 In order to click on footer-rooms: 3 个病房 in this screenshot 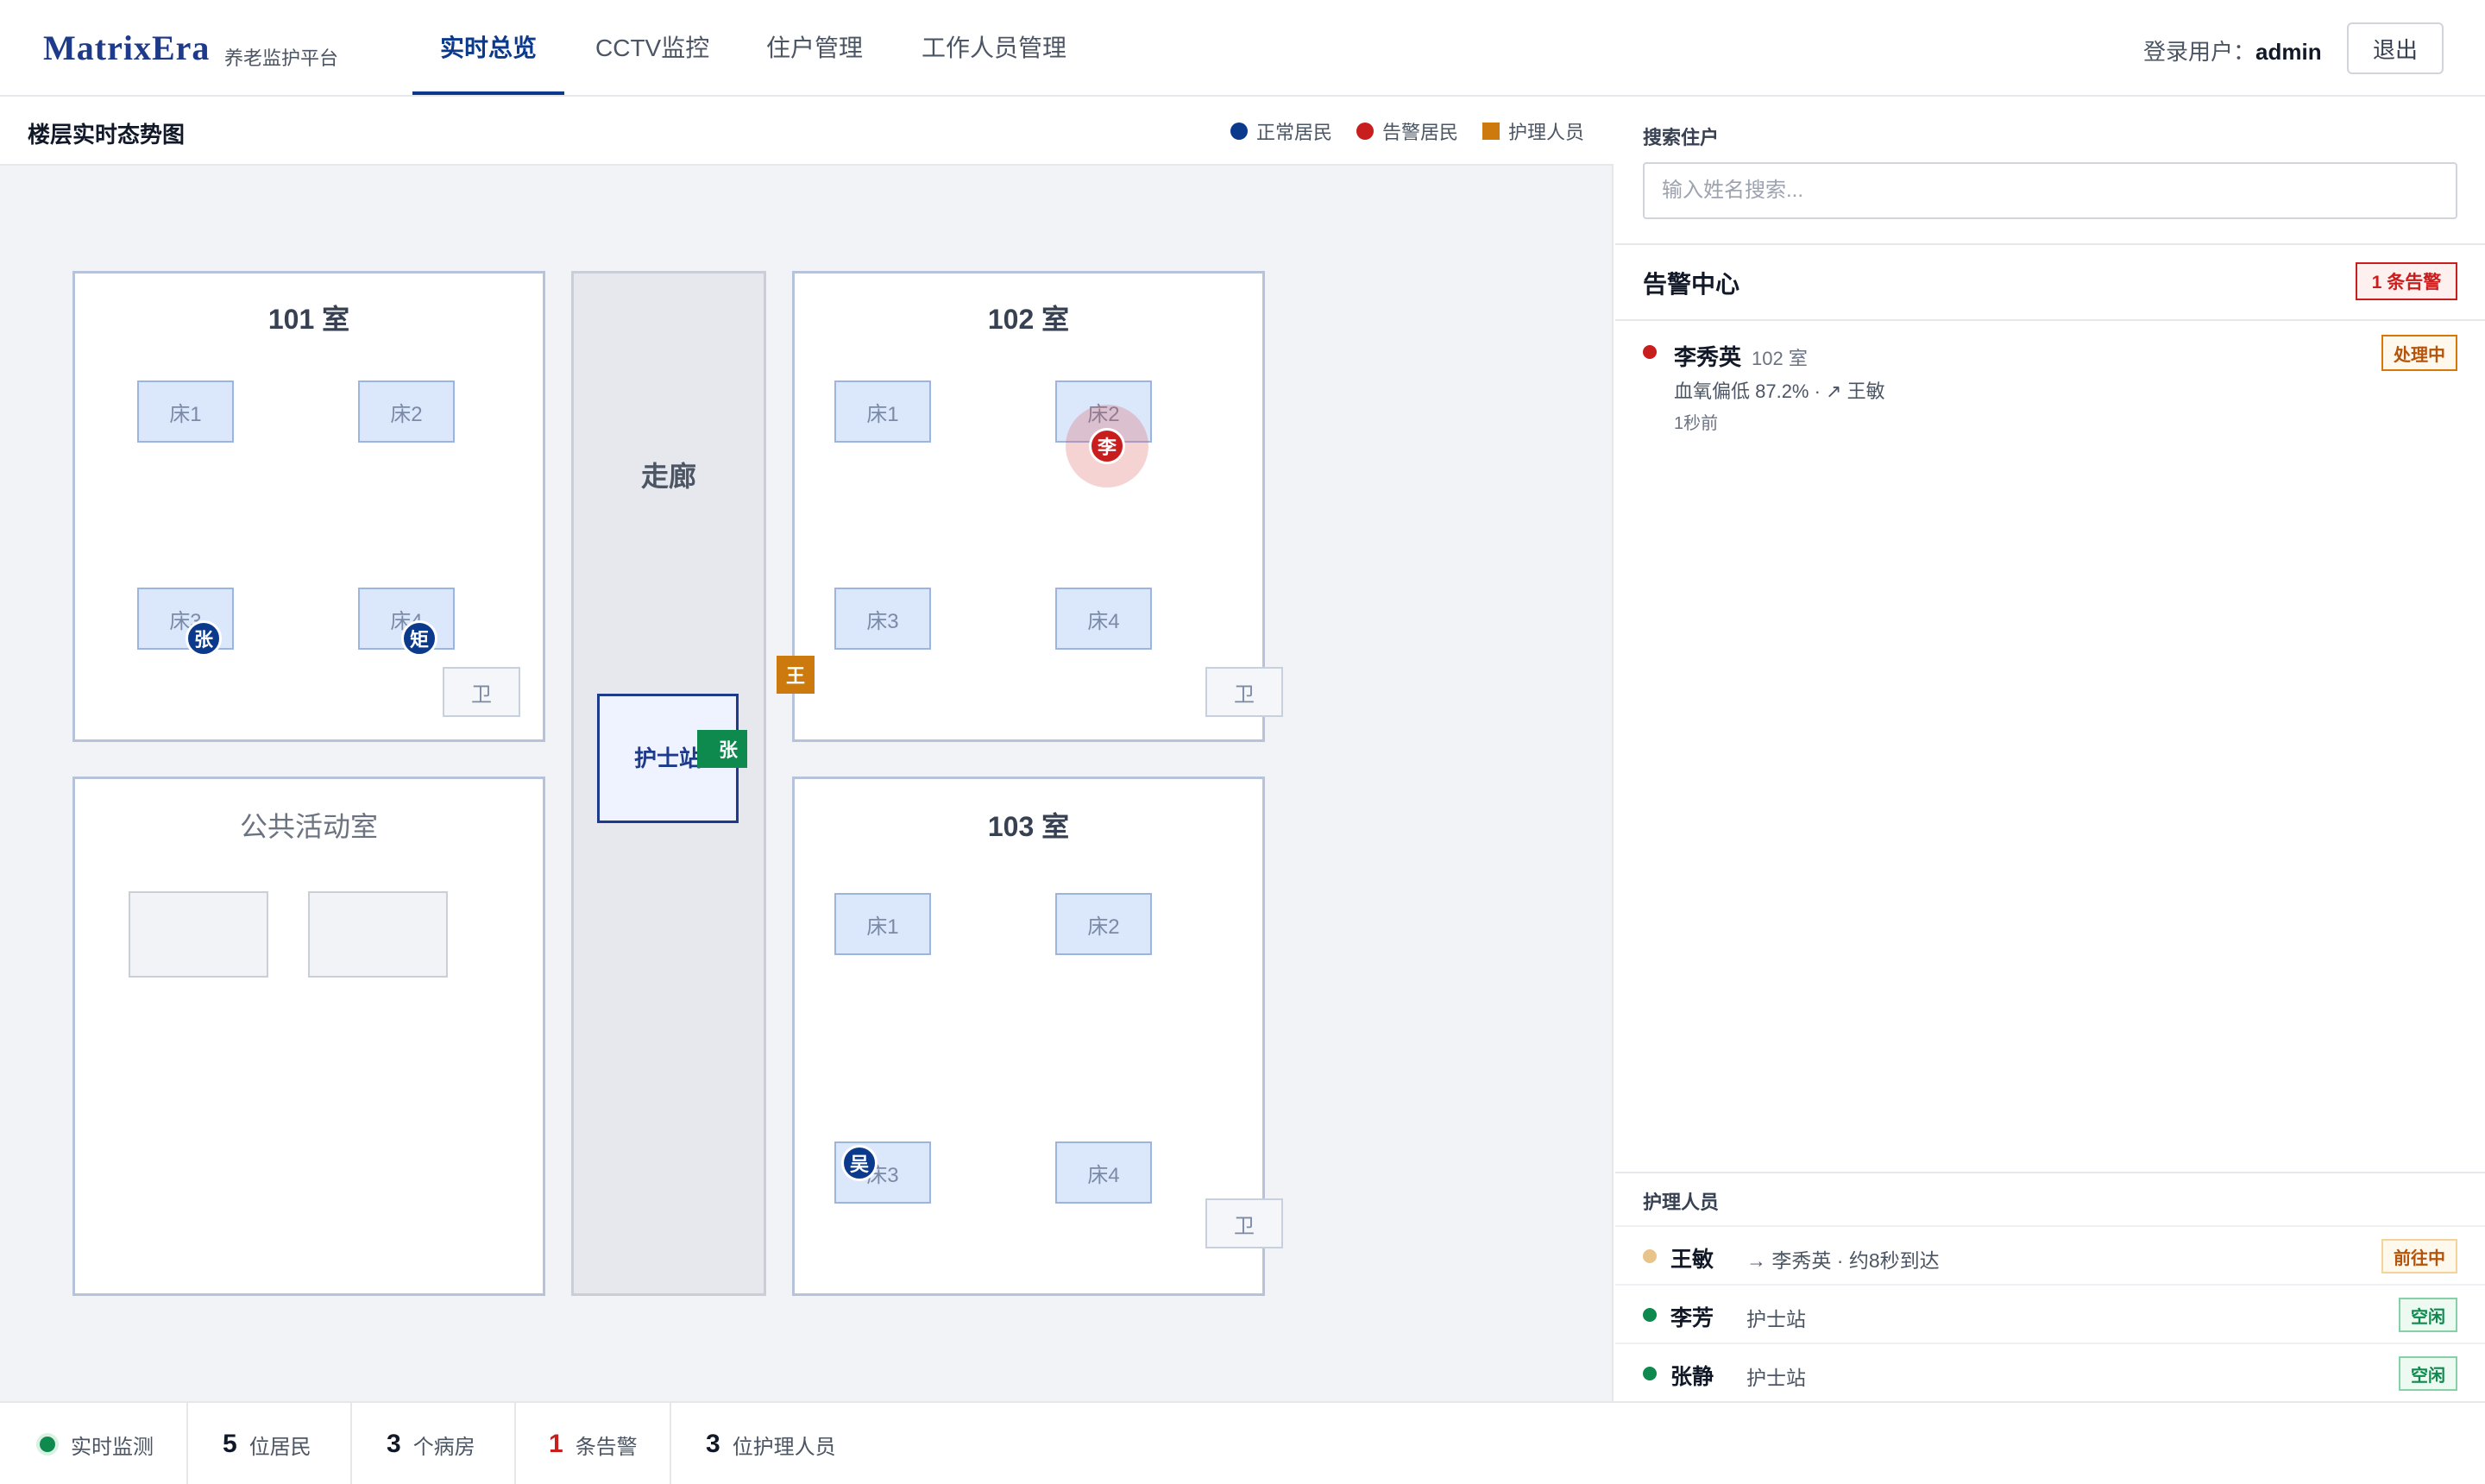, I will do `click(434, 1443)`.